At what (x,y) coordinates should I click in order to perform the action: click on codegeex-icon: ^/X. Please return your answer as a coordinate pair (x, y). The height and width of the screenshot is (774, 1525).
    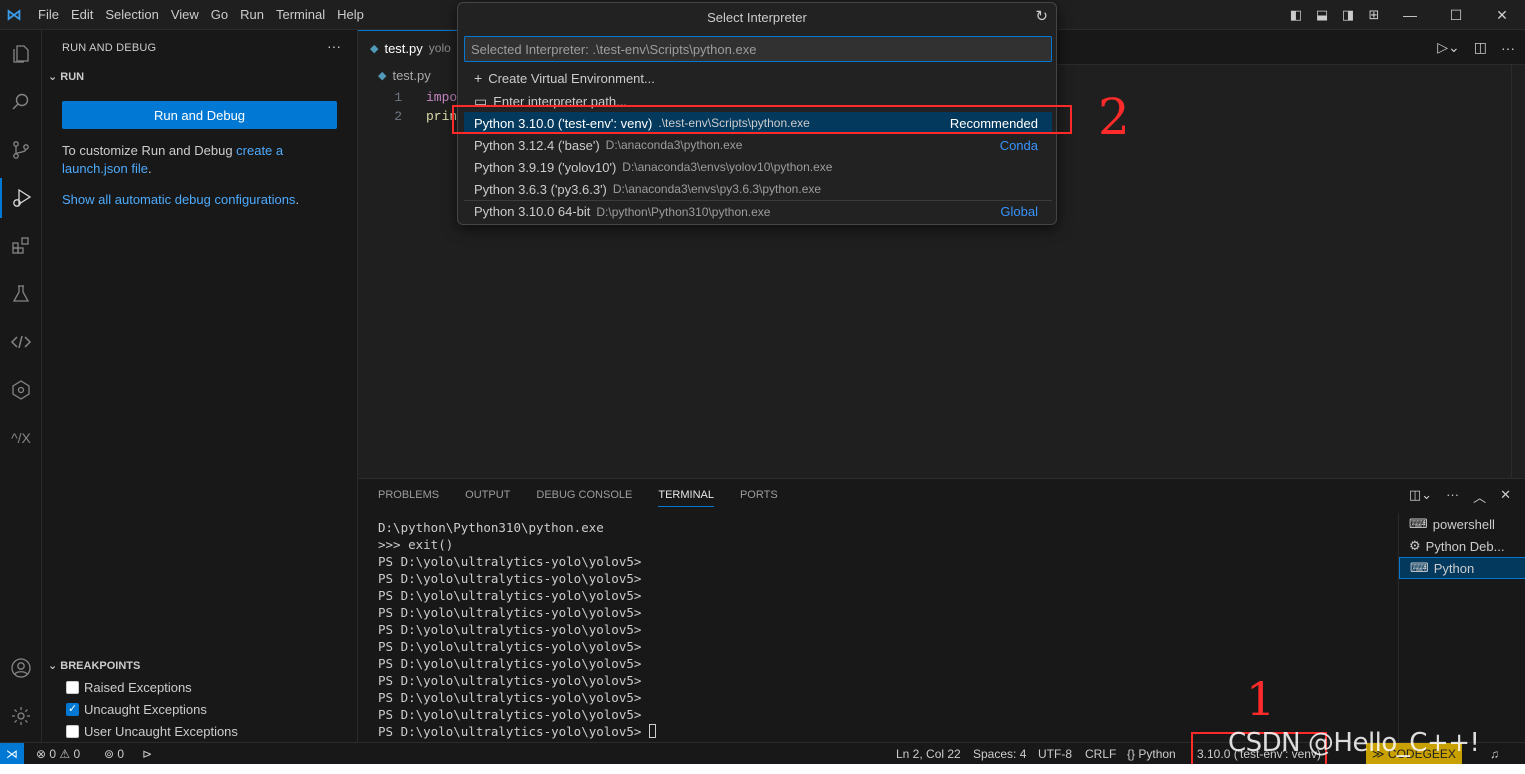
    Looking at the image, I should click on (21, 438).